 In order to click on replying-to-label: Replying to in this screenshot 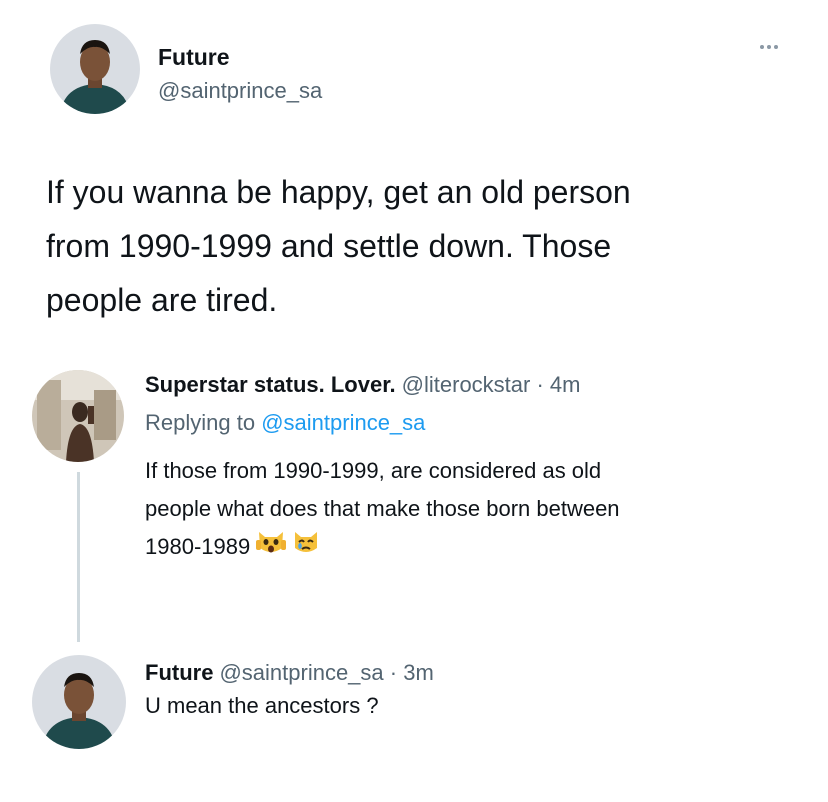, I will do `click(200, 422)`.